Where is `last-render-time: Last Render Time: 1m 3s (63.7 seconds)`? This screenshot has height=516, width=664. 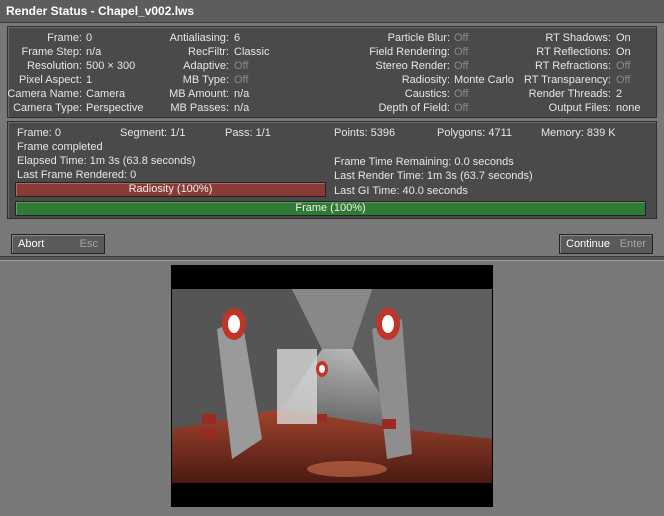 last-render-time: Last Render Time: 1m 3s (63.7 seconds) is located at coordinates (433, 176).